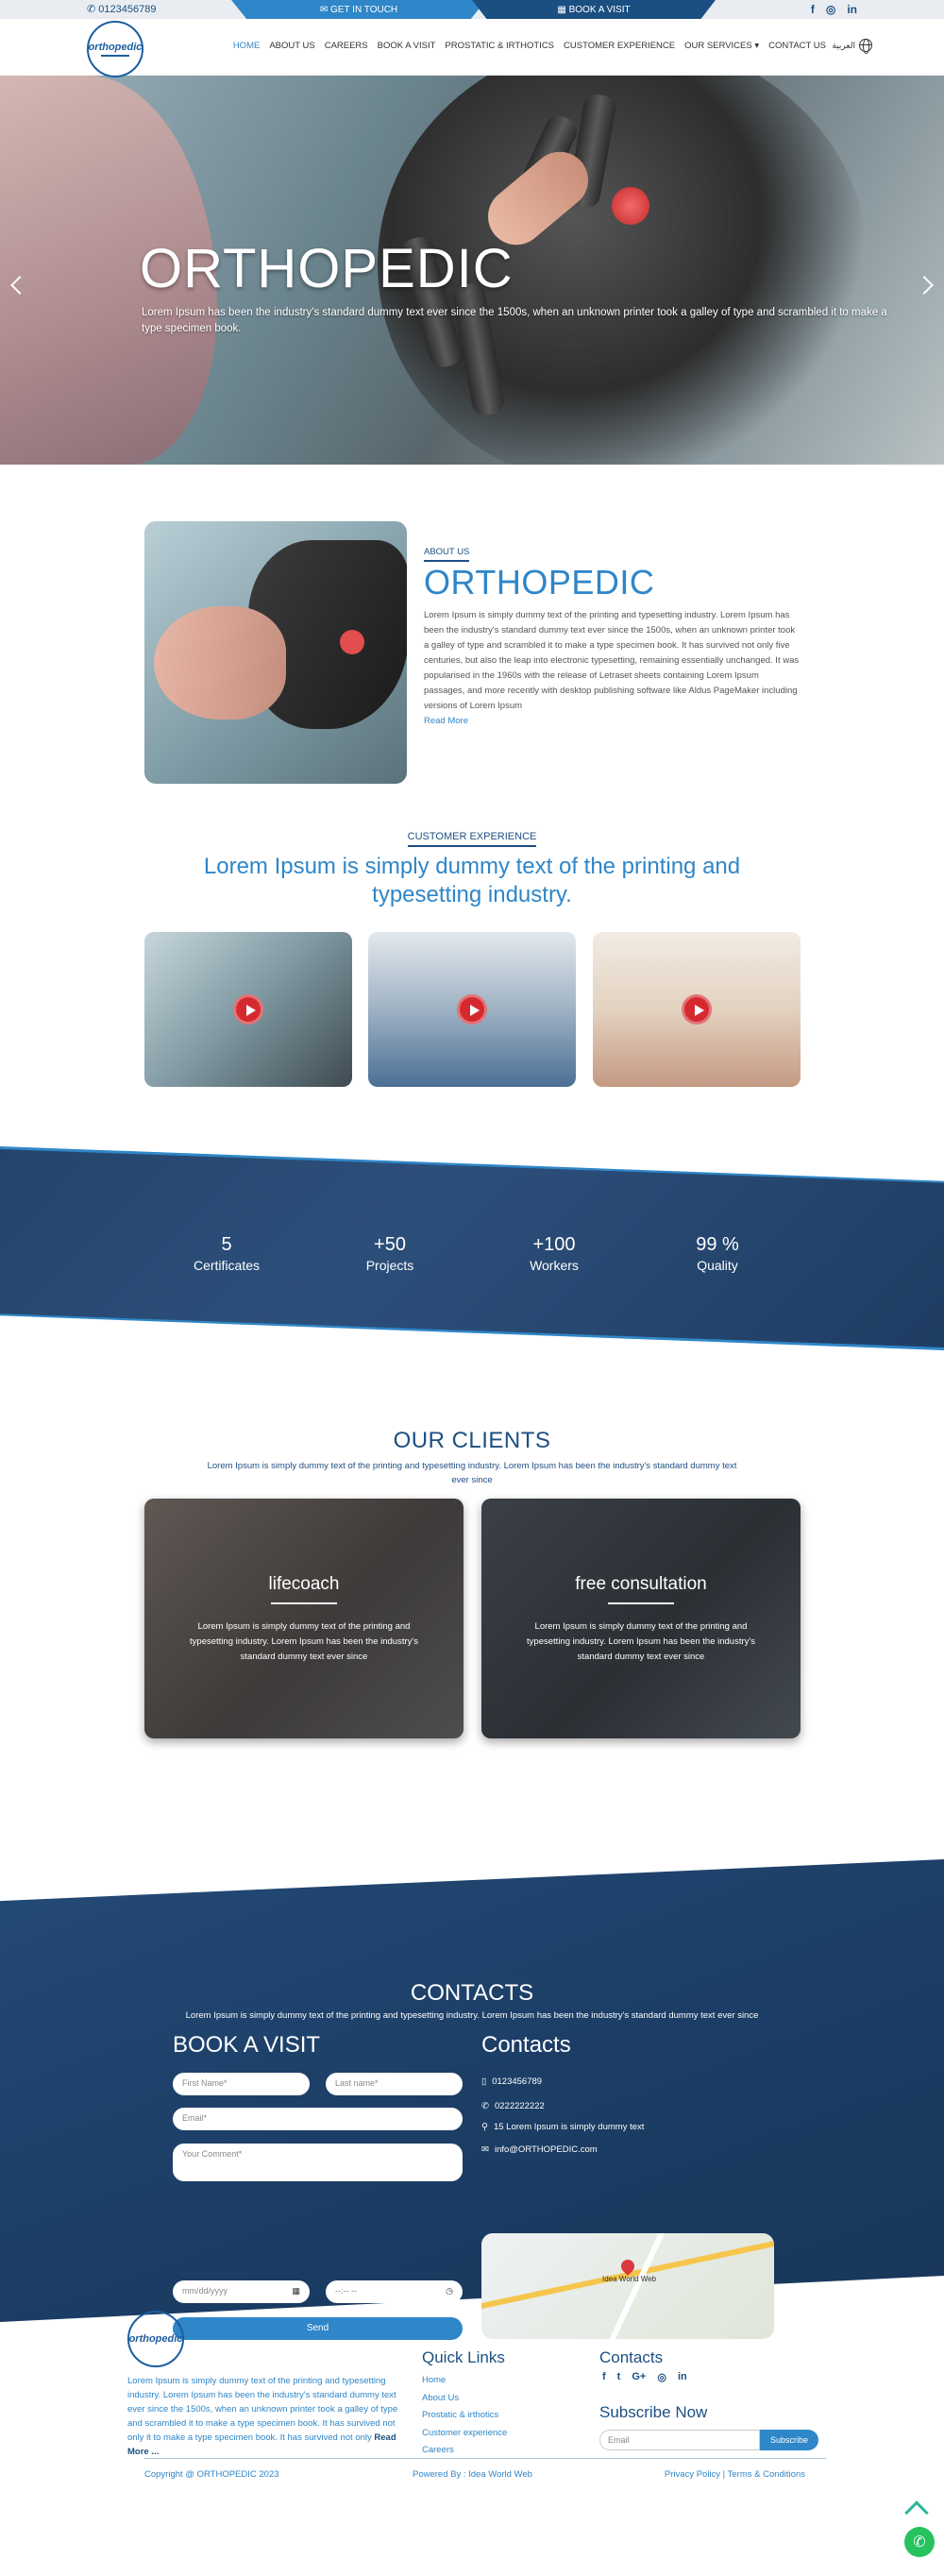 This screenshot has height=2576, width=944. I want to click on client-card-title: free consultation, so click(641, 1584).